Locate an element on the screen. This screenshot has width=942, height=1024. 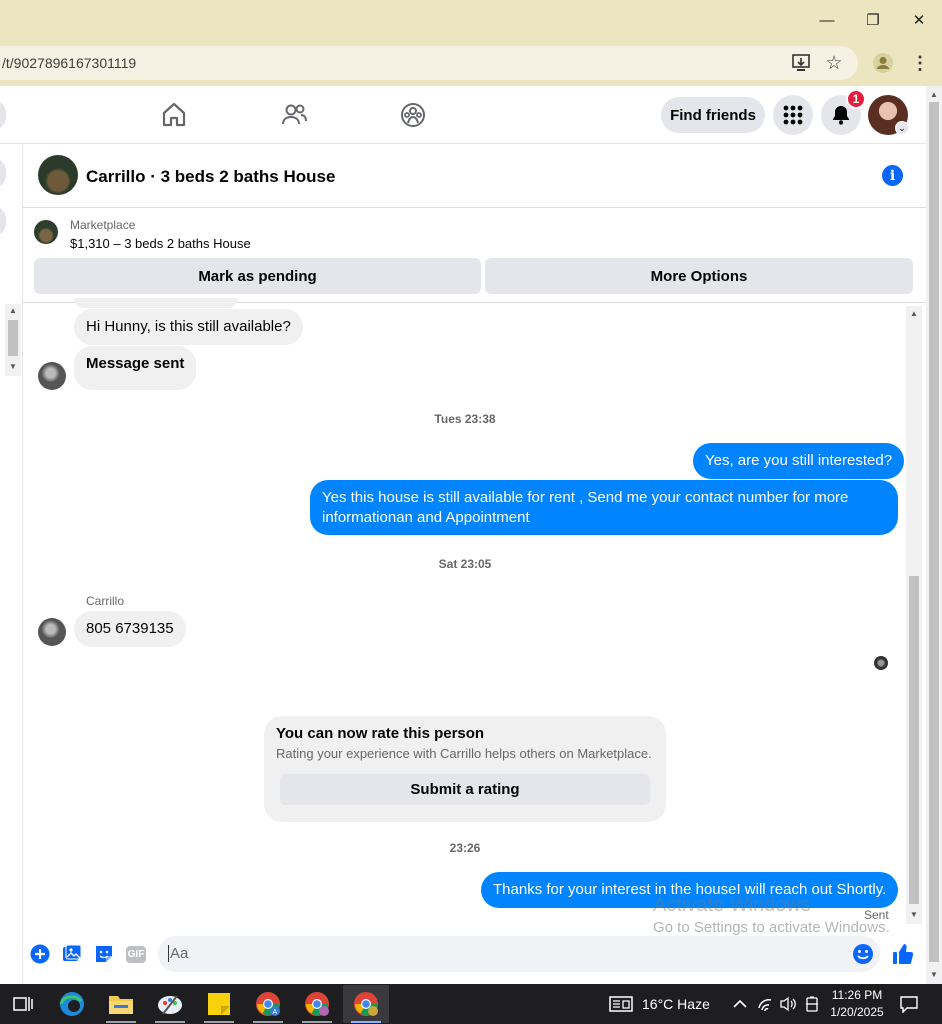
marketplace-thumbnail is located at coordinates (46, 232).